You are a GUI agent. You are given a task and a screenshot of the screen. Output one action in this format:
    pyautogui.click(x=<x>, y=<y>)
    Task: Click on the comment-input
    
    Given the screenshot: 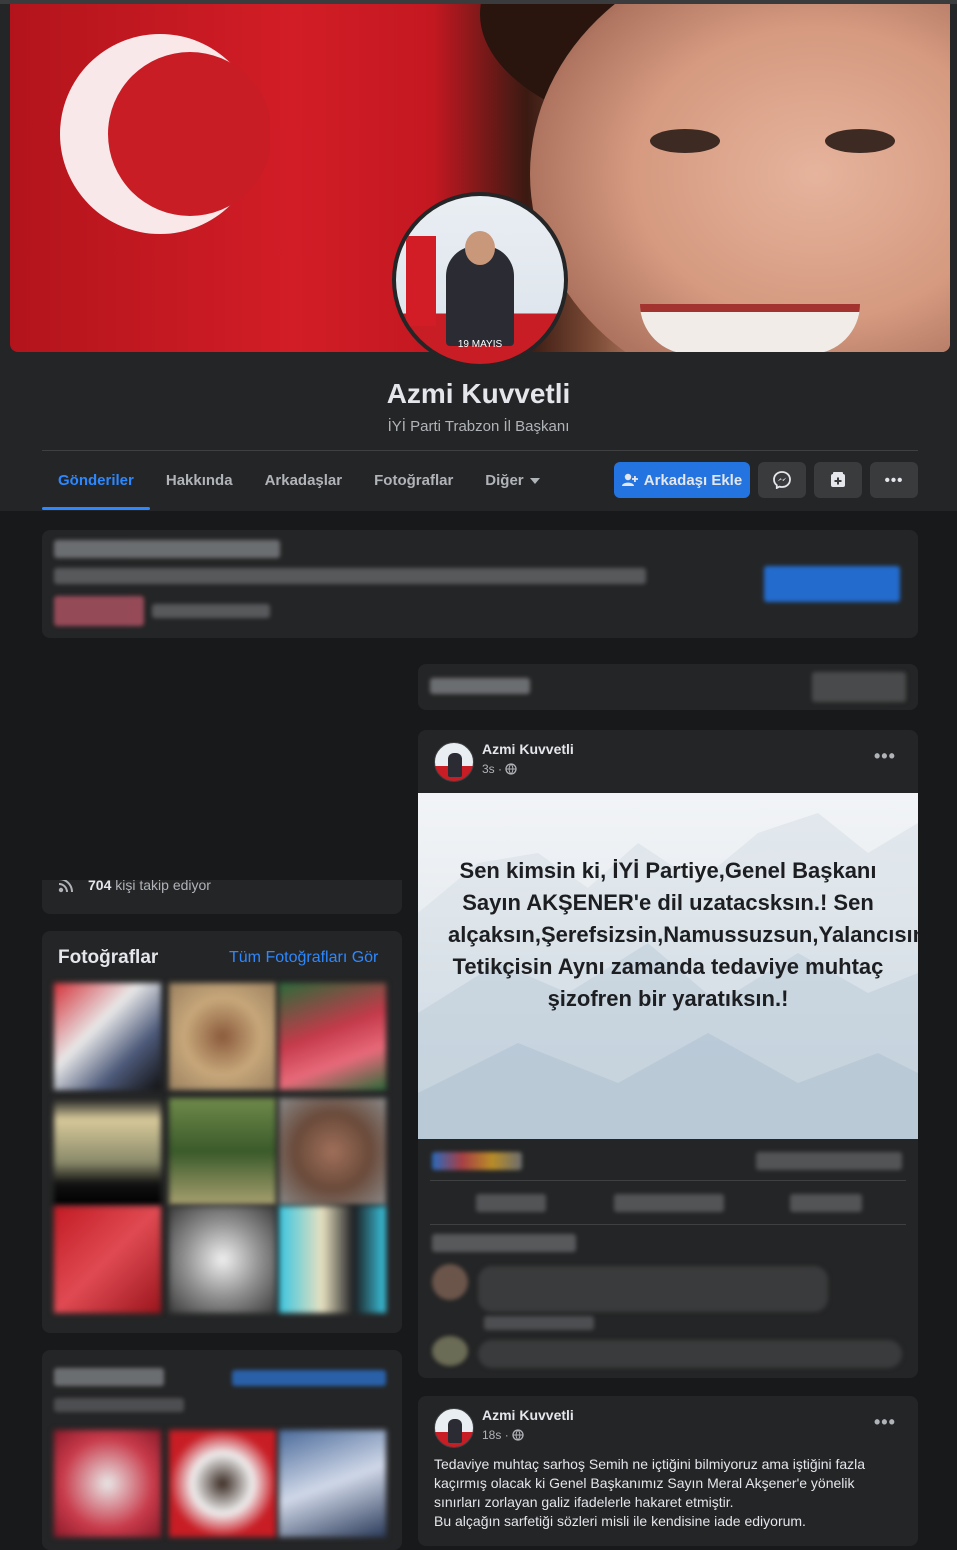 What is the action you would take?
    pyautogui.click(x=690, y=1354)
    